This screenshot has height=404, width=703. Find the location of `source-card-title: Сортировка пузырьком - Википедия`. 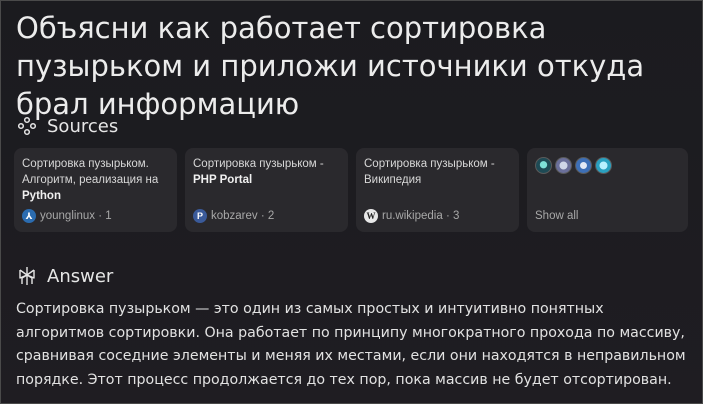

source-card-title: Сортировка пузырьком - Википедия is located at coordinates (429, 172).